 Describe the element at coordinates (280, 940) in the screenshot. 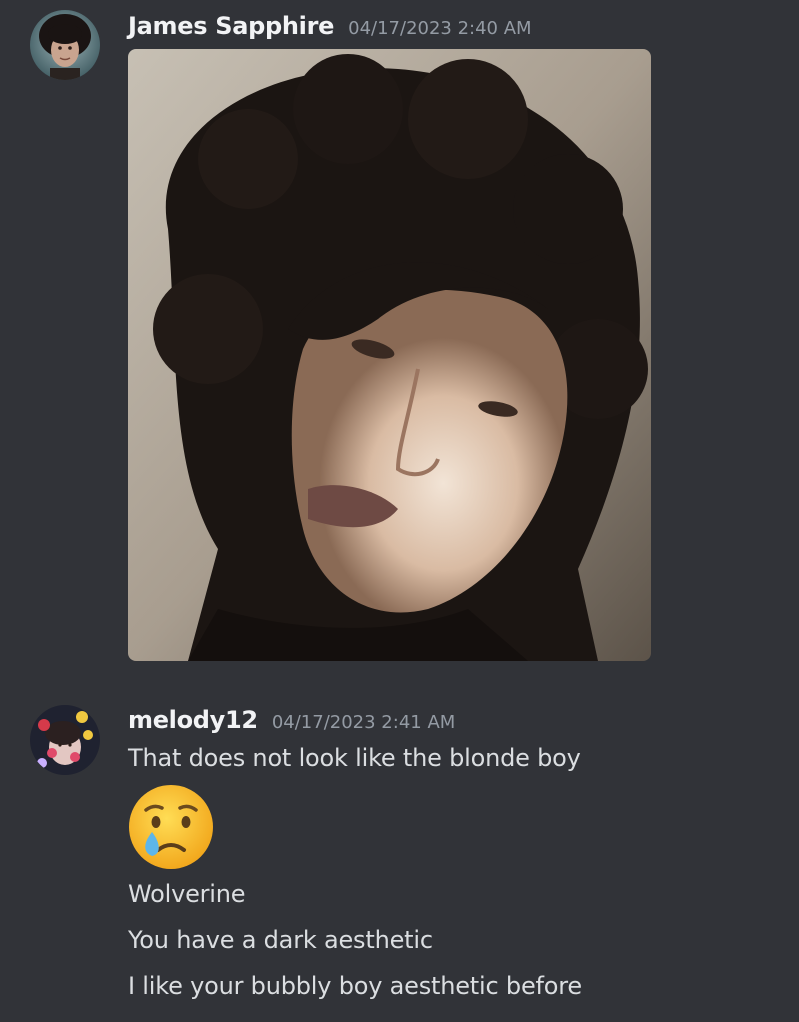

I see `message-text: You have a dark aesthetic` at that location.